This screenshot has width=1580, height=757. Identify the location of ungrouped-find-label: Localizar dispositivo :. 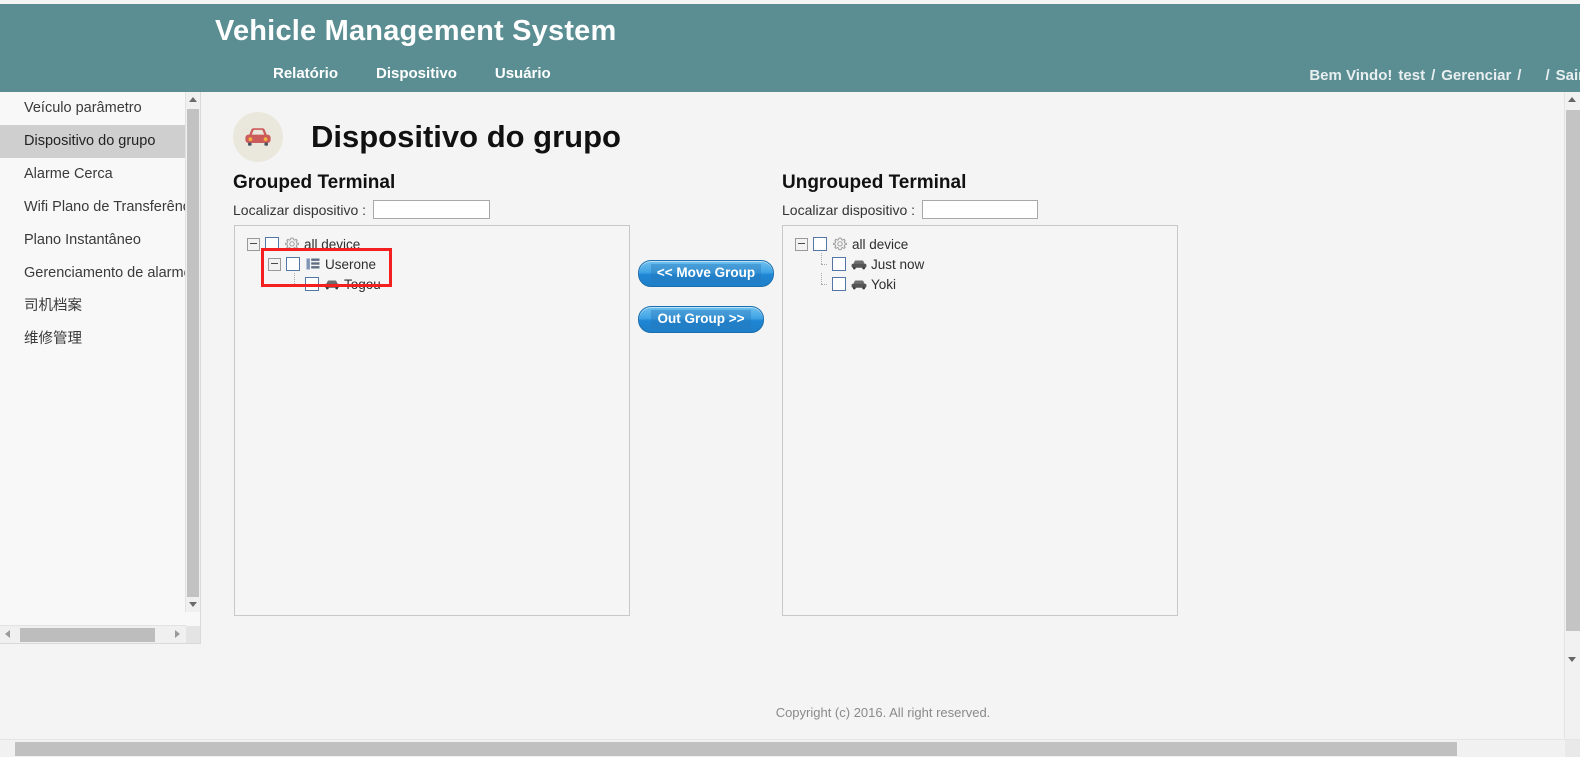
(849, 209).